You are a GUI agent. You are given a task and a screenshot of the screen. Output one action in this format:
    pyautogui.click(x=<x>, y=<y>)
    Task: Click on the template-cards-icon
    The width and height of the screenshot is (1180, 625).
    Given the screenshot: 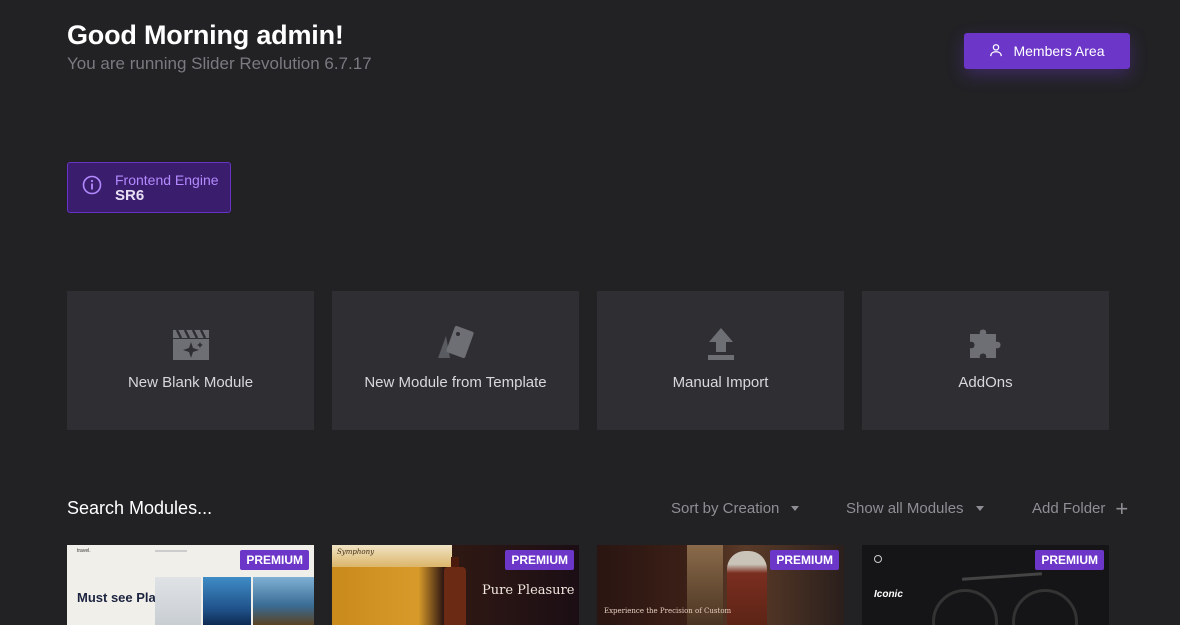 What is the action you would take?
    pyautogui.click(x=456, y=344)
    